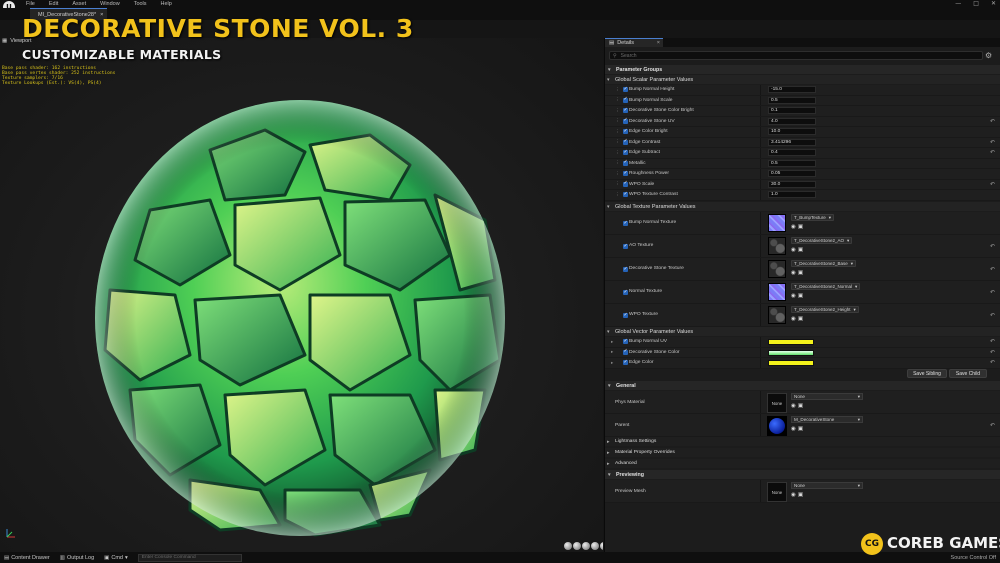  What do you see at coordinates (792, 195) in the screenshot?
I see `param-value-input: 1.0` at bounding box center [792, 195].